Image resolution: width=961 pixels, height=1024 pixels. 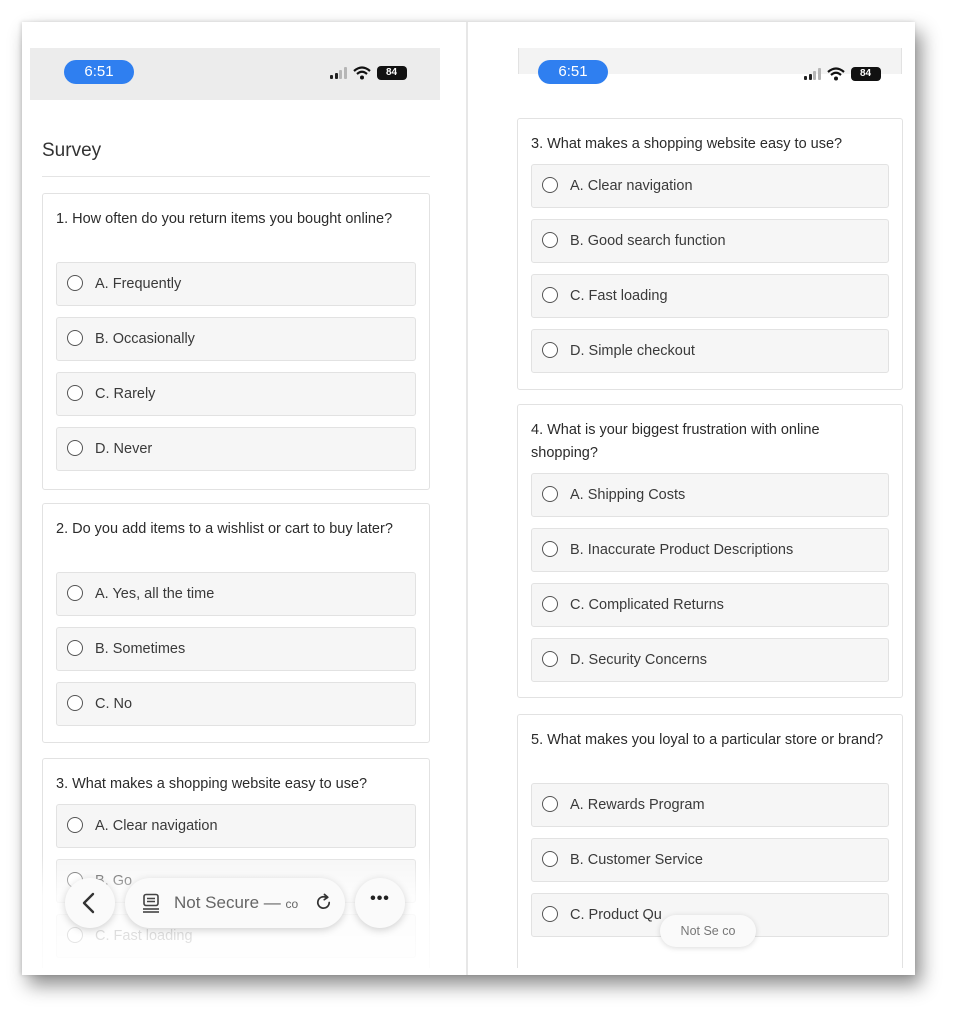 What do you see at coordinates (236, 704) in the screenshot?
I see `answer-option: C. No` at bounding box center [236, 704].